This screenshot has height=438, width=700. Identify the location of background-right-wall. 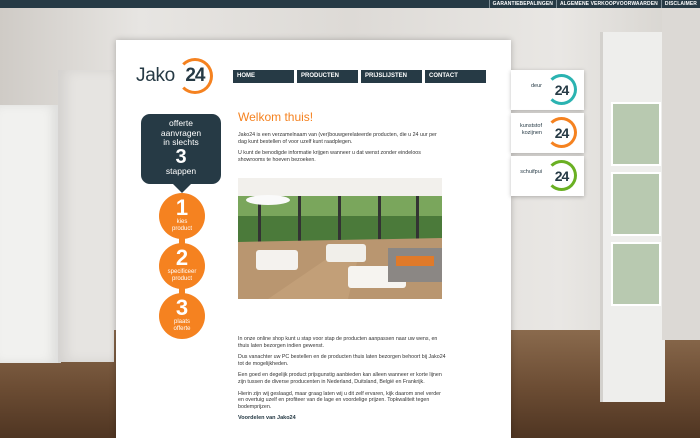
(681, 170).